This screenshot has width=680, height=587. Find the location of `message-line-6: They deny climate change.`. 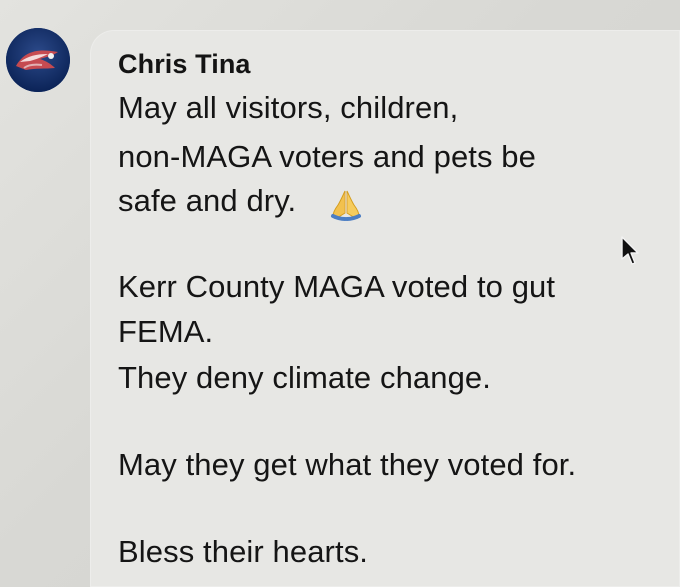

message-line-6: They deny climate change. is located at coordinates (304, 377).